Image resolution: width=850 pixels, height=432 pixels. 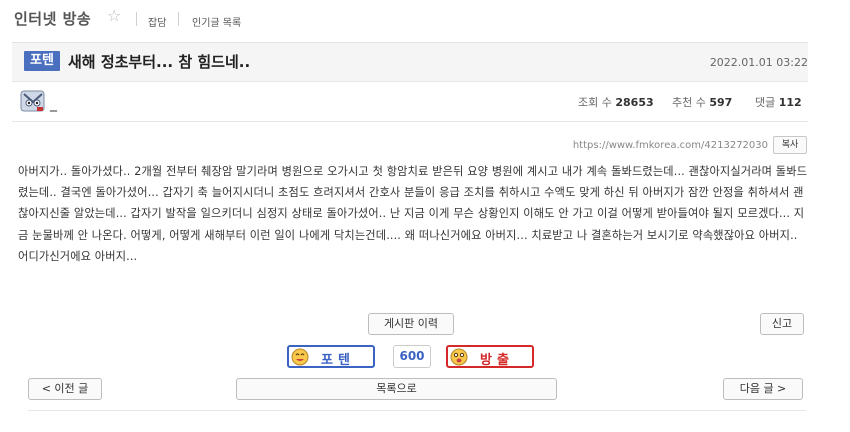 I want to click on likes-label: 추천 수, so click(x=689, y=102).